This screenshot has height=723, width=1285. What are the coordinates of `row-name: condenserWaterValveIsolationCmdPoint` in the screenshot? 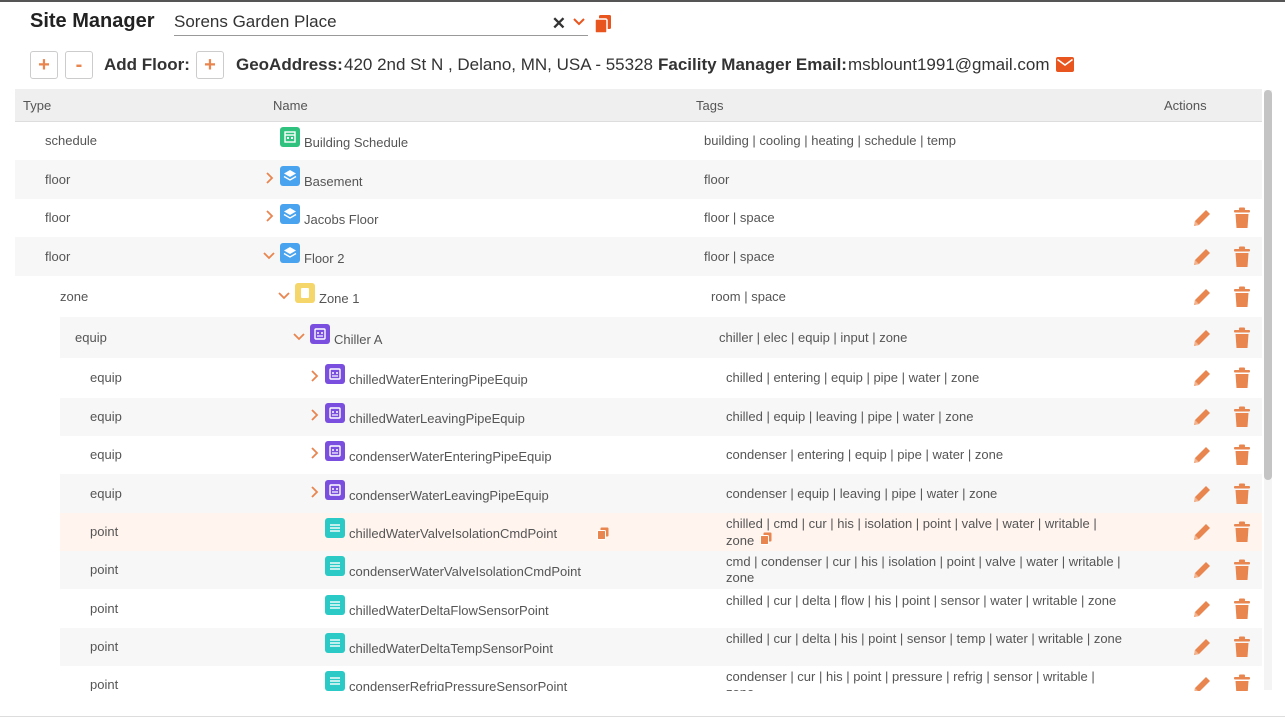 It's located at (465, 571).